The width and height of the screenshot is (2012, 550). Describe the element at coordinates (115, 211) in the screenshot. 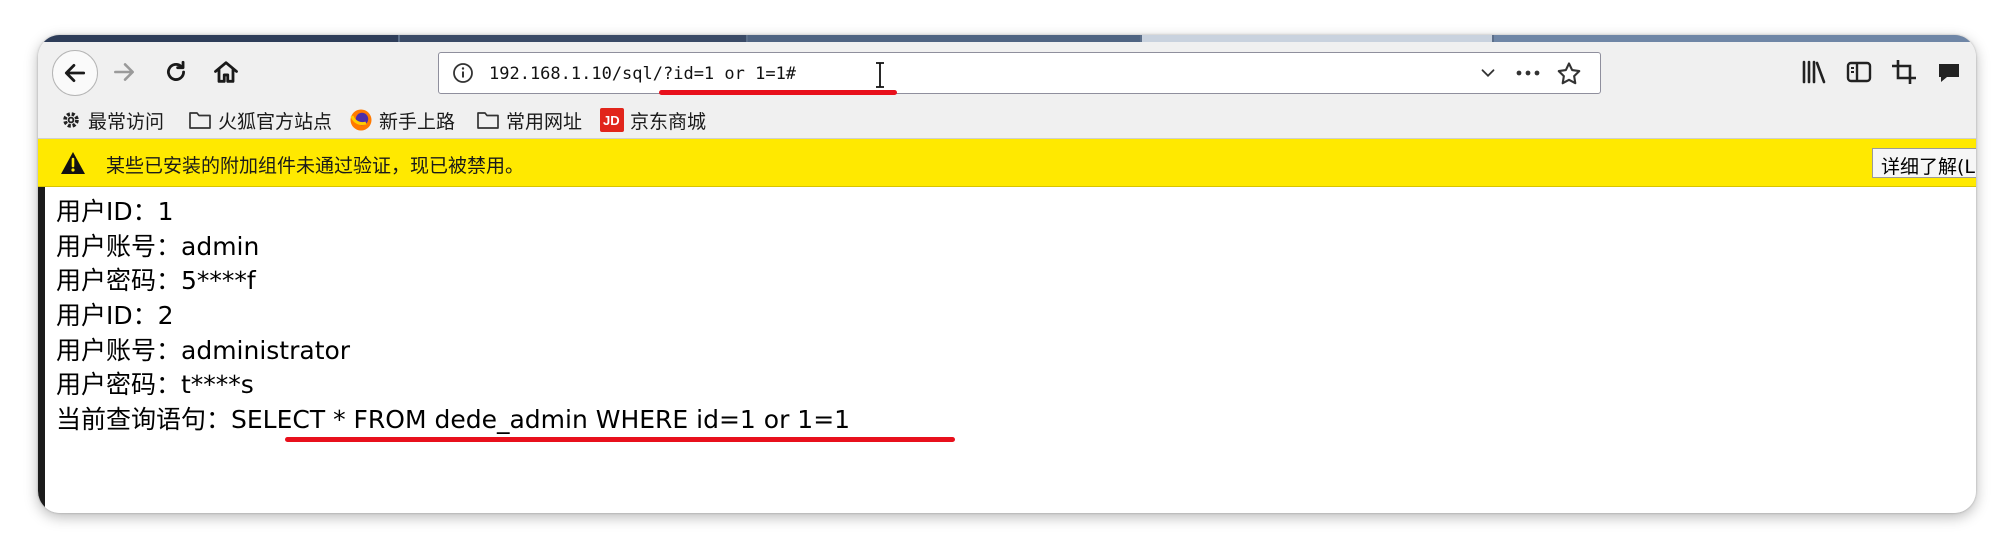

I see `result-line: 用户ID：1` at that location.